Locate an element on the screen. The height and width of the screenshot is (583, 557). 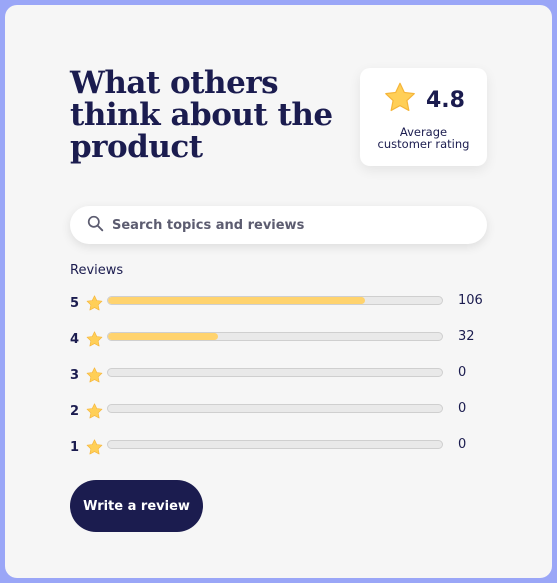
rating-row-4: 4 32 is located at coordinates (285, 339).